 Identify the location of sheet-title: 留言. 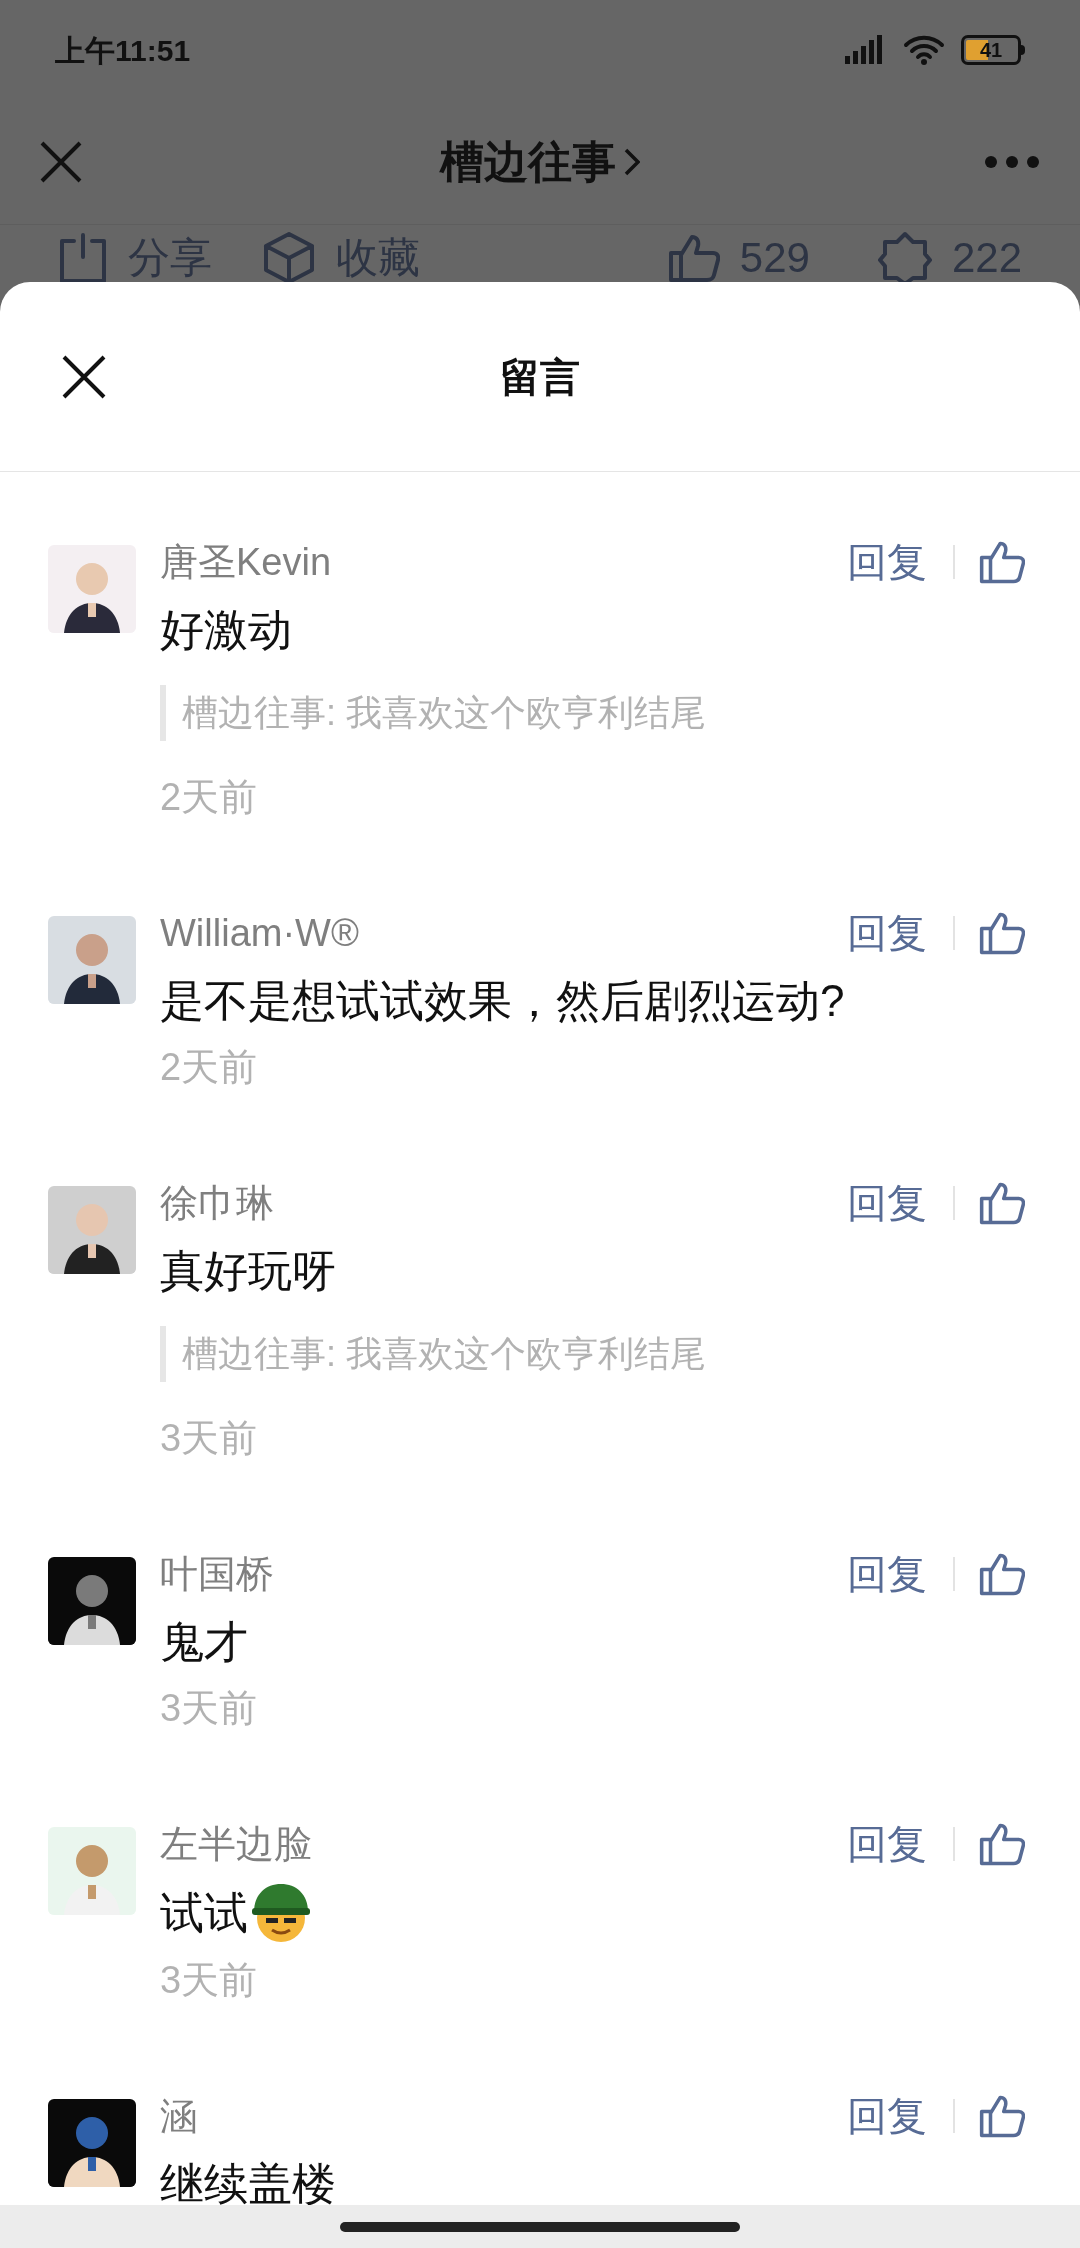
(540, 377).